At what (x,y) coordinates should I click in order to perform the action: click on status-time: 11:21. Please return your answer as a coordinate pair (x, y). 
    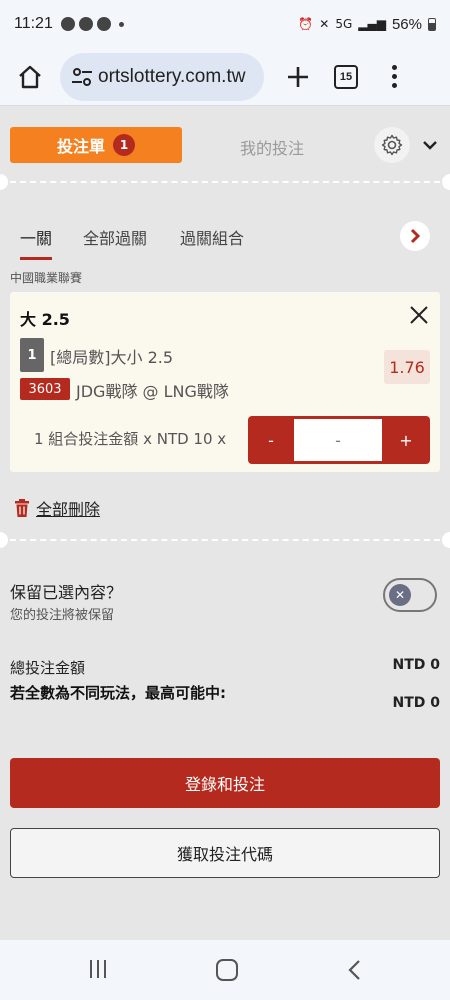
    Looking at the image, I should click on (33, 23).